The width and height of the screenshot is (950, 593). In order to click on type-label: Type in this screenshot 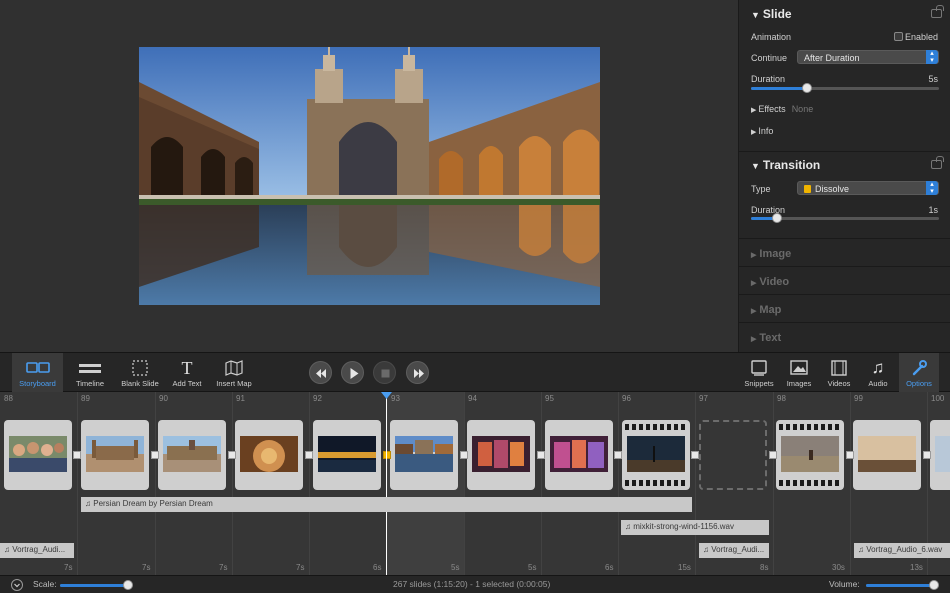, I will do `click(761, 189)`.